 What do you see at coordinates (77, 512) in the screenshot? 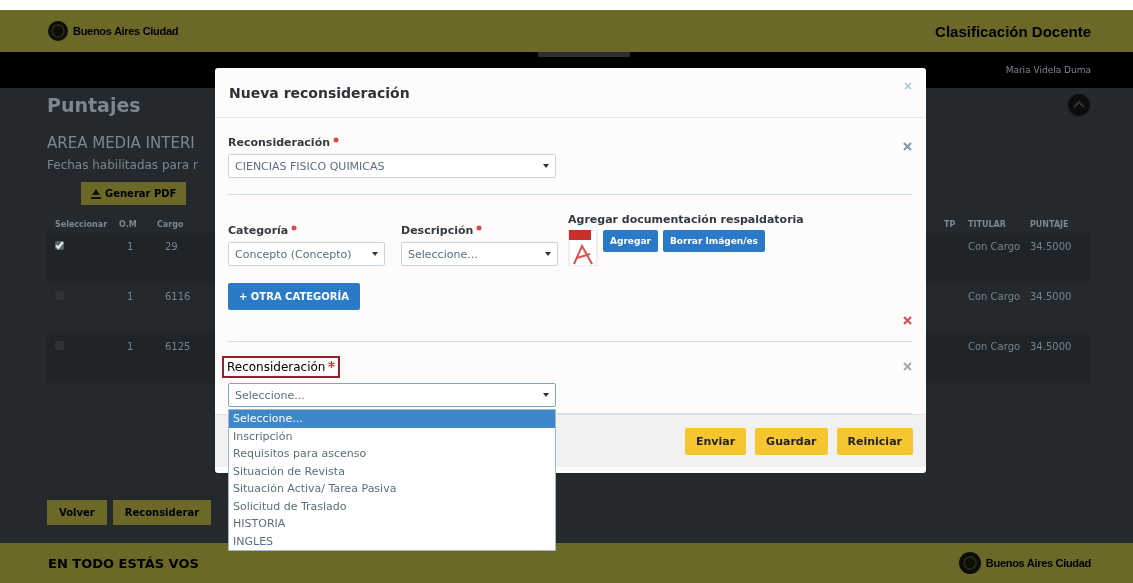
I see `page-button: Volver` at bounding box center [77, 512].